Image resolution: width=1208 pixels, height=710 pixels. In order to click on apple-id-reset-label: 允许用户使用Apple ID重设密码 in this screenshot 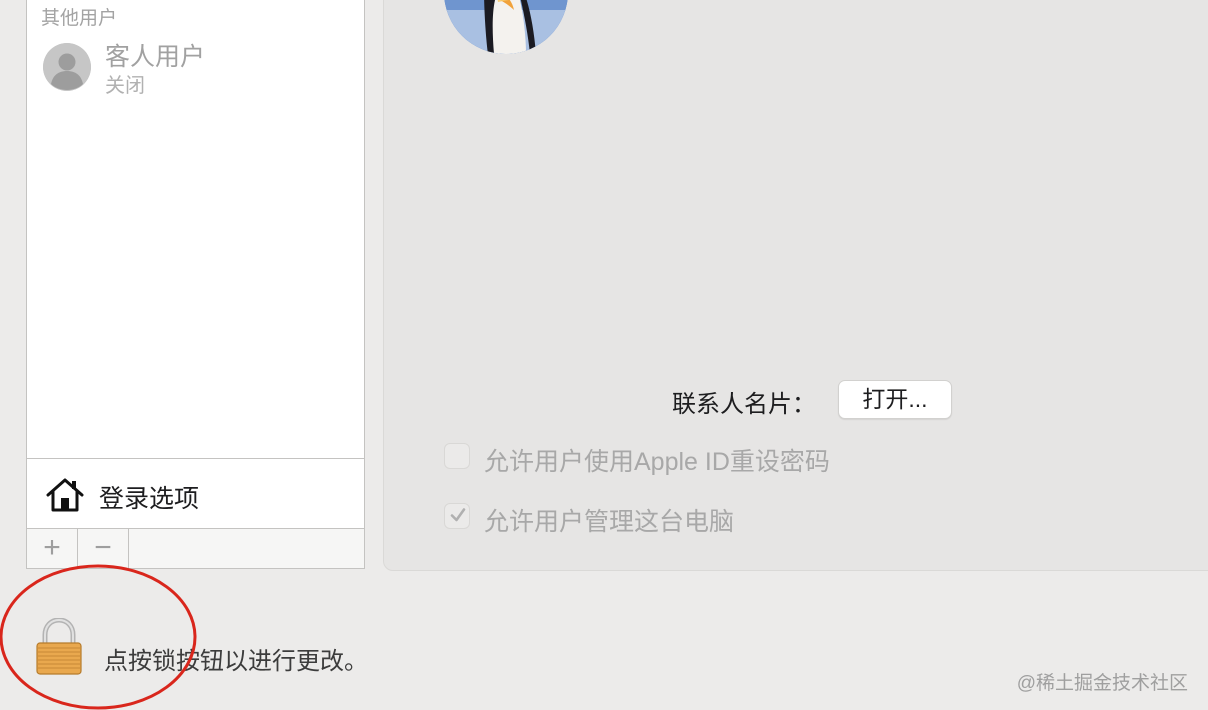, I will do `click(657, 462)`.